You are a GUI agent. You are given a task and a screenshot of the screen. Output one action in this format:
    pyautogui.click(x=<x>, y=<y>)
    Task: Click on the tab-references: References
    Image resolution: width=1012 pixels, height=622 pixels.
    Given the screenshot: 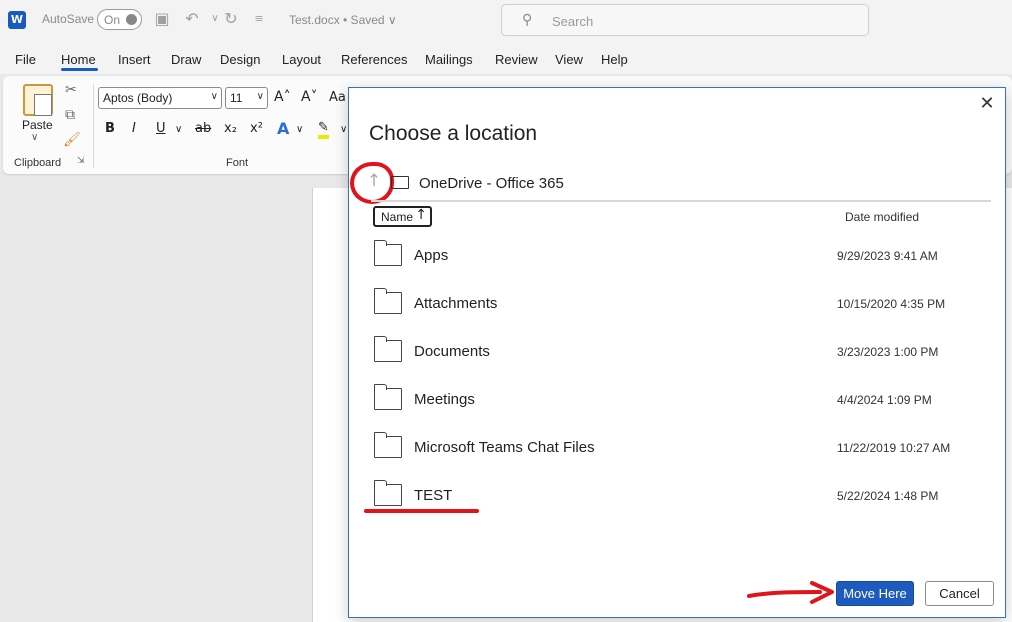 What is the action you would take?
    pyautogui.click(x=374, y=59)
    